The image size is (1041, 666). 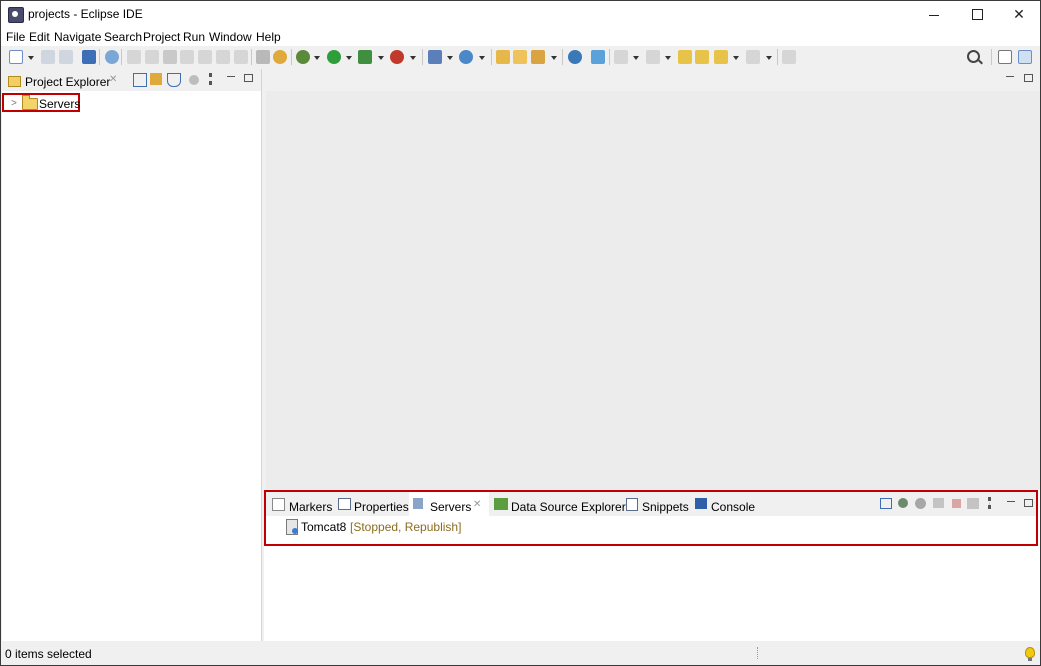 I want to click on minimize-editor-icon, so click(x=1010, y=76).